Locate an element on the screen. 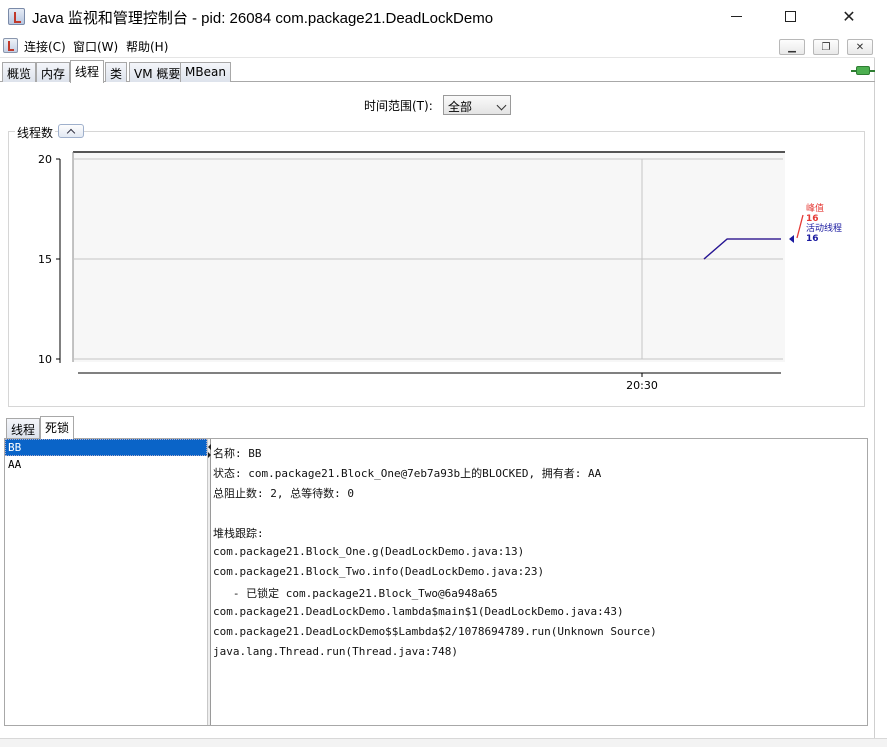 This screenshot has width=887, height=747. collapse-left-icon is located at coordinates (209, 447).